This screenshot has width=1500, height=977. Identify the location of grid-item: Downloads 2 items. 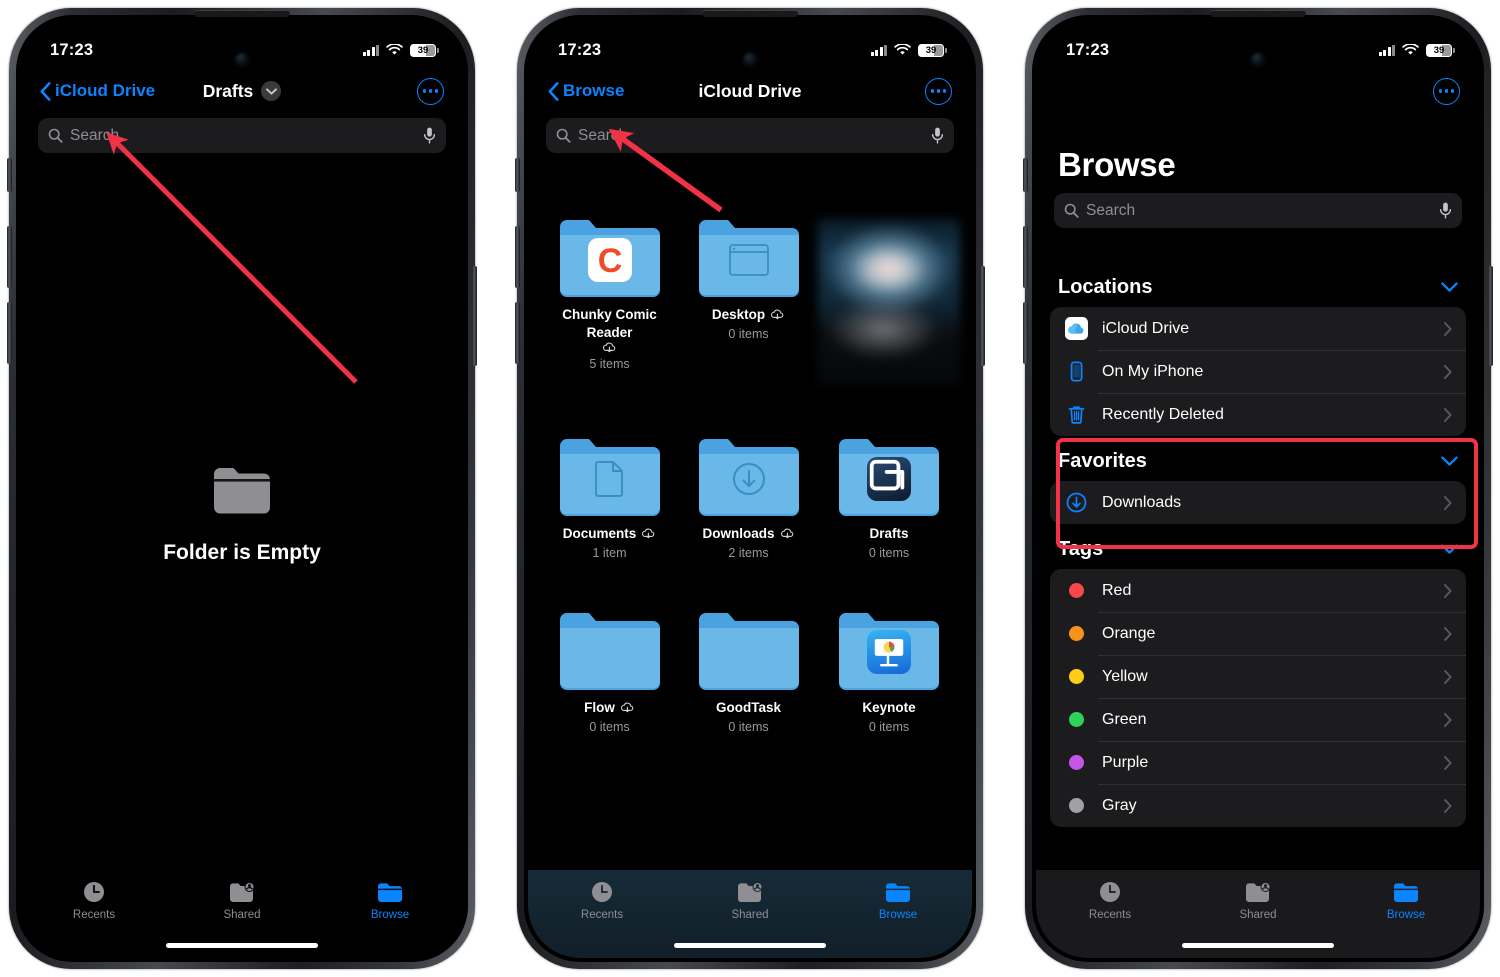
(748, 499).